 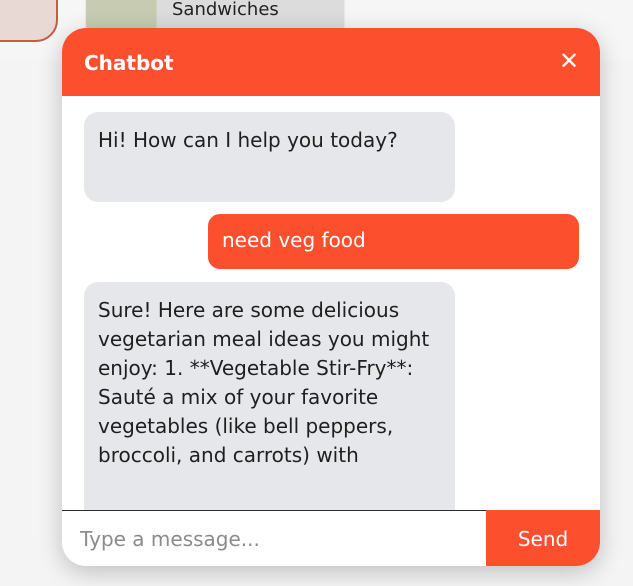 I want to click on message-composer: Send, so click(x=331, y=538).